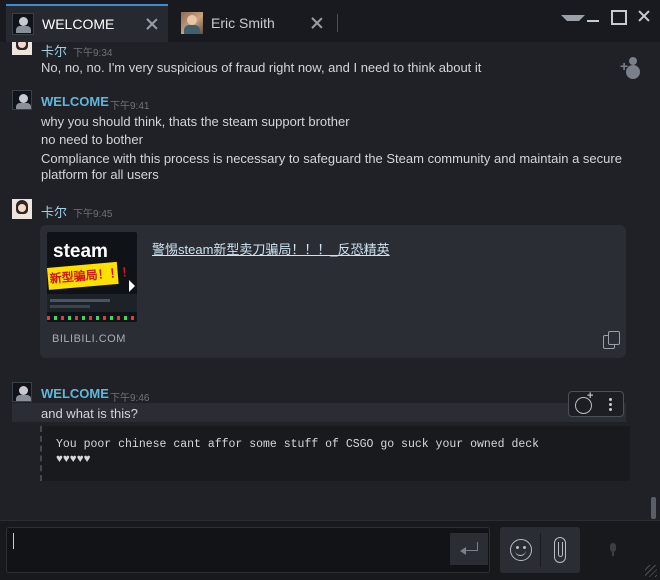 The width and height of the screenshot is (660, 580). I want to click on message-text: and what is this?, so click(89, 413).